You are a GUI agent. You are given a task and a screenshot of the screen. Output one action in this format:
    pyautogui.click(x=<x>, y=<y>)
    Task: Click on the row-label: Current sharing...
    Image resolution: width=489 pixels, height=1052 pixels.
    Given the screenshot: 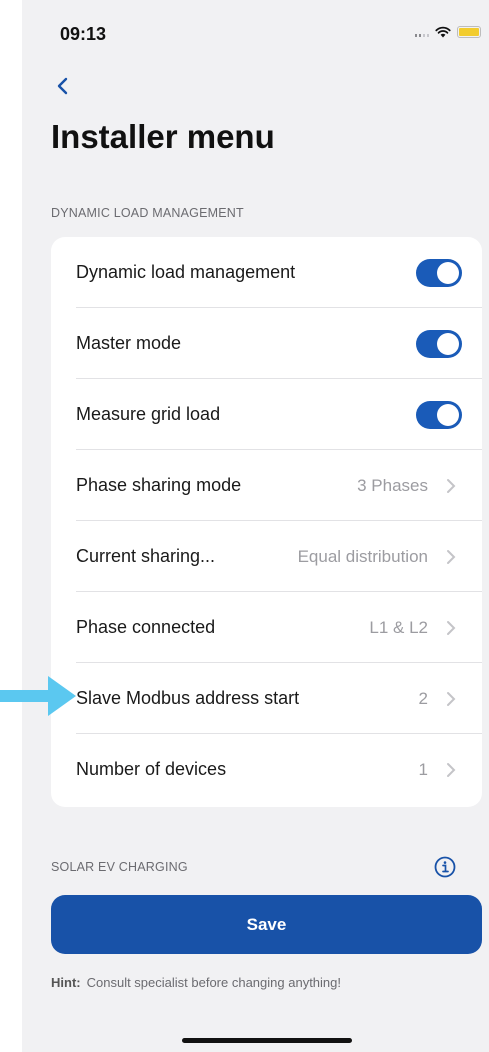 What is the action you would take?
    pyautogui.click(x=146, y=556)
    